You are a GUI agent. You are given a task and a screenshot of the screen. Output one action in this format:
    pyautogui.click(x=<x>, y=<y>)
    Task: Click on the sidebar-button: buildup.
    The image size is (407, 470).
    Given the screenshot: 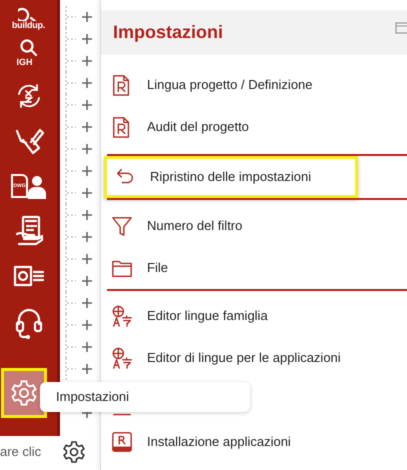 What is the action you would take?
    pyautogui.click(x=28, y=15)
    